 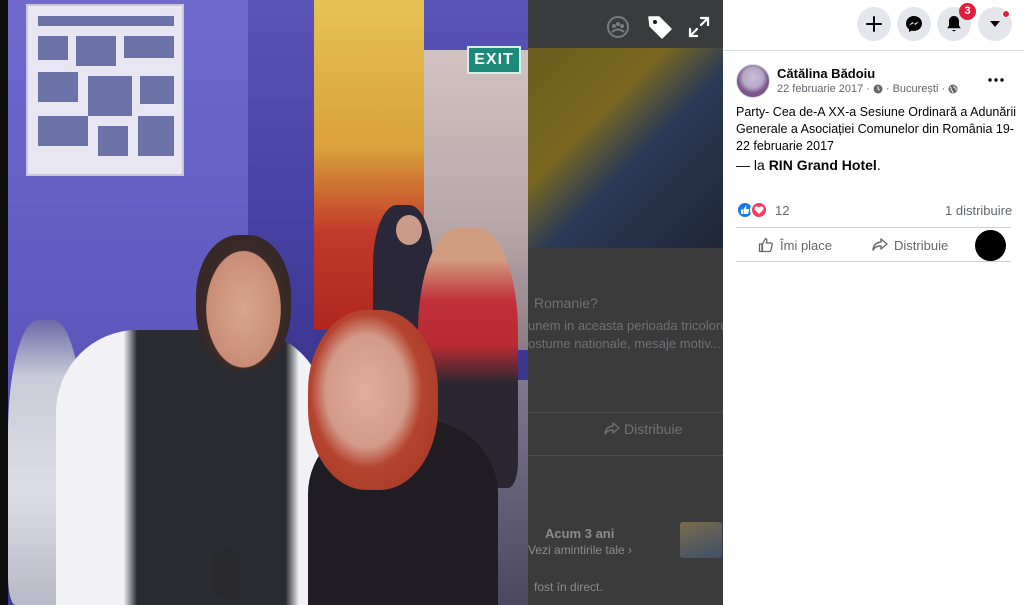 What do you see at coordinates (618, 27) in the screenshot?
I see `profile-circle-icon` at bounding box center [618, 27].